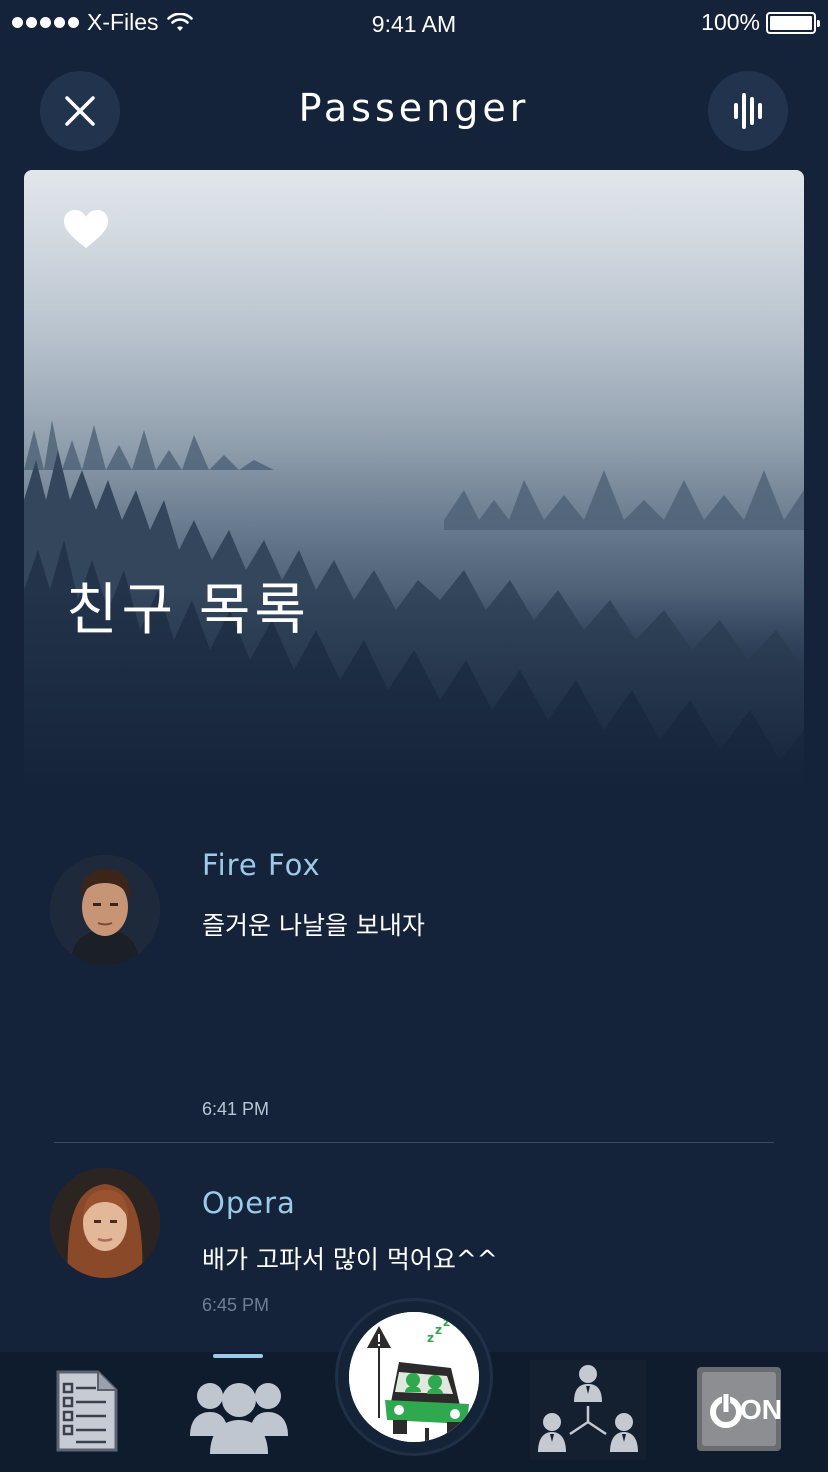  I want to click on avatar-portrait-woman, so click(105, 1223).